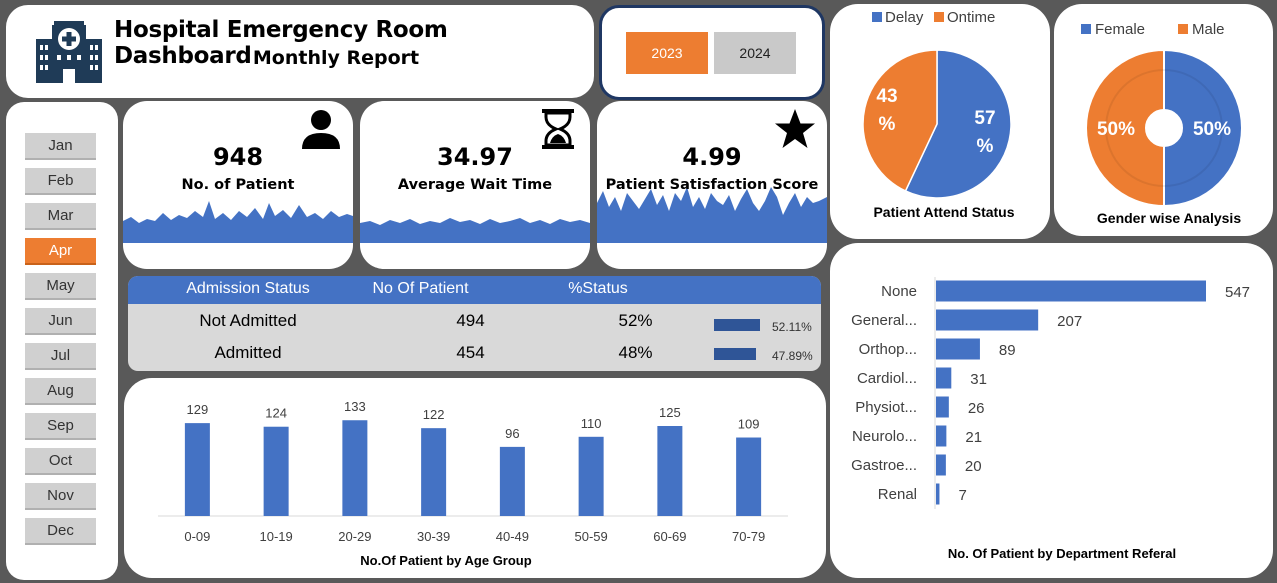 The width and height of the screenshot is (1277, 583). What do you see at coordinates (276, 536) in the screenshot?
I see `x-tick-label: 10-19` at bounding box center [276, 536].